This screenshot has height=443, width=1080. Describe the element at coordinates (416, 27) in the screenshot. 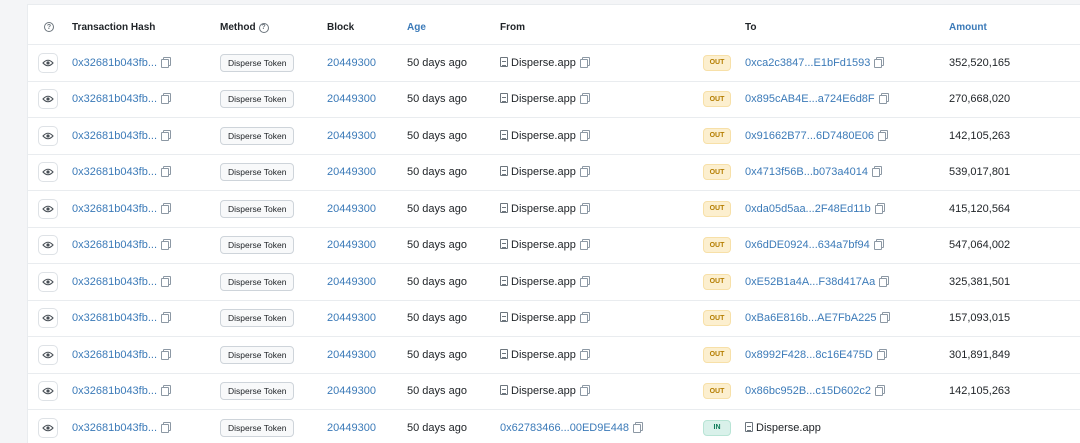

I see `header-age: Age` at that location.